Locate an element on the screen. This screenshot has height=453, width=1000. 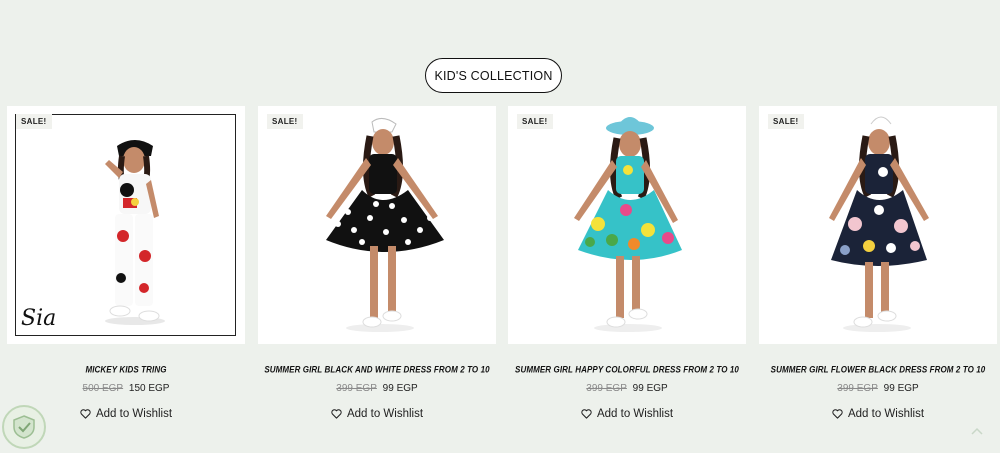
shield-check-logo-icon is located at coordinates (24, 427).